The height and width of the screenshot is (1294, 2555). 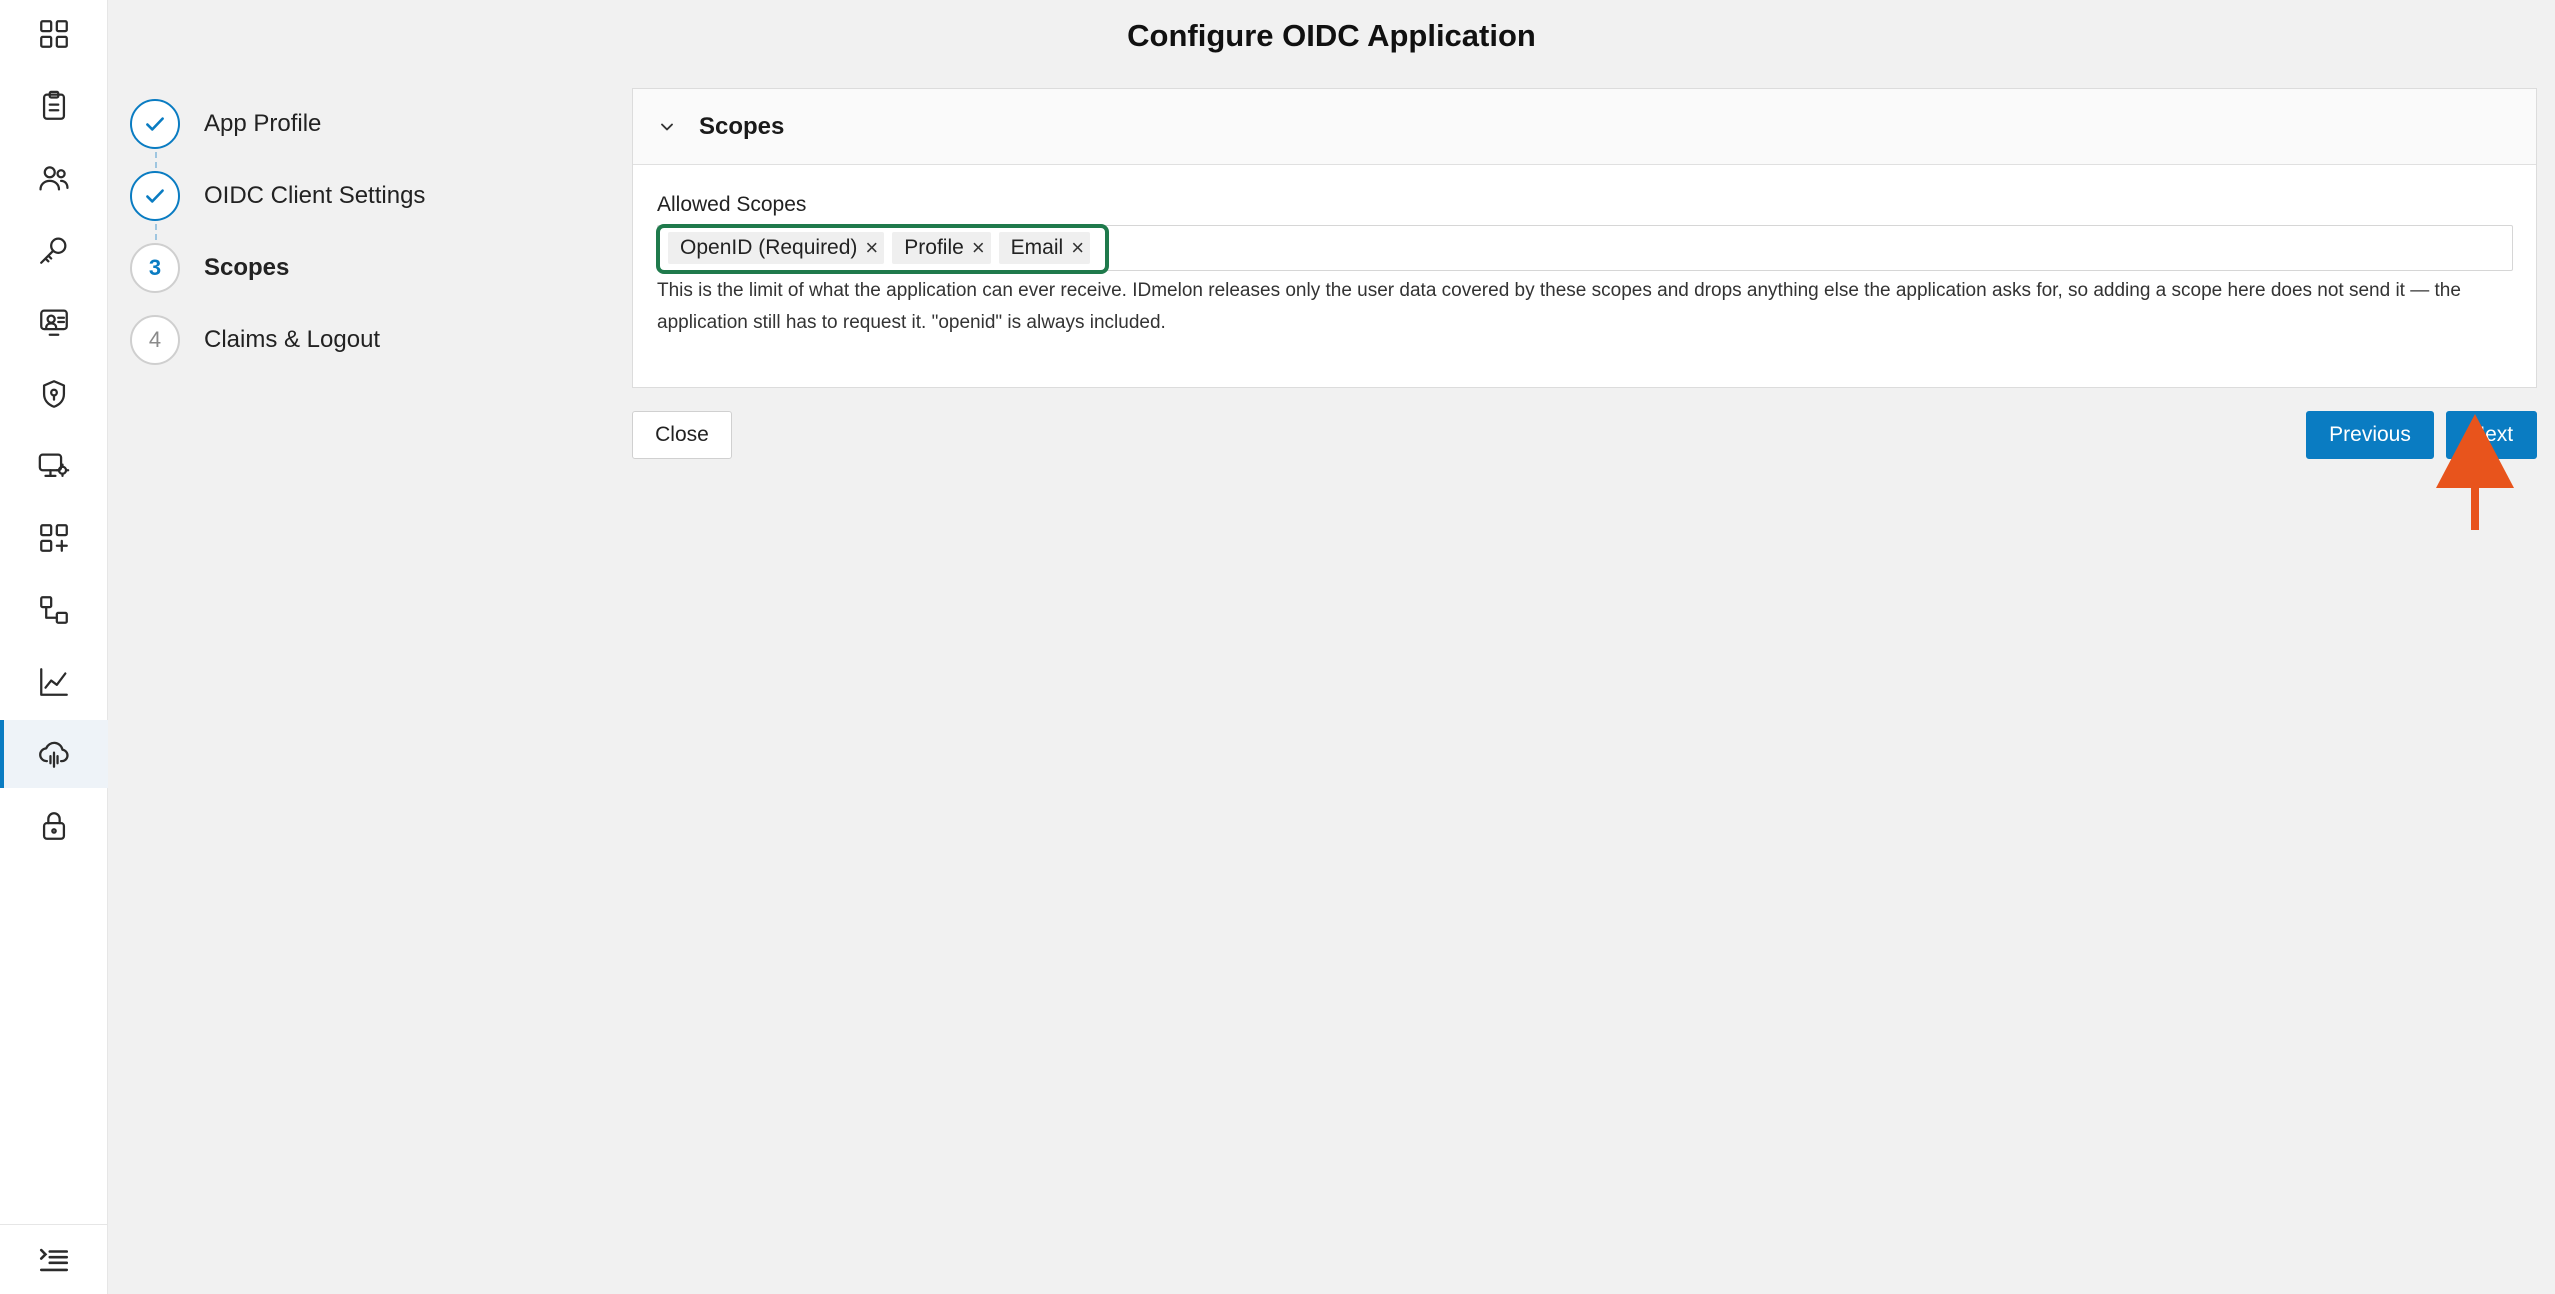 I want to click on allowed-scopes-label: Allowed Scopes, so click(x=732, y=204).